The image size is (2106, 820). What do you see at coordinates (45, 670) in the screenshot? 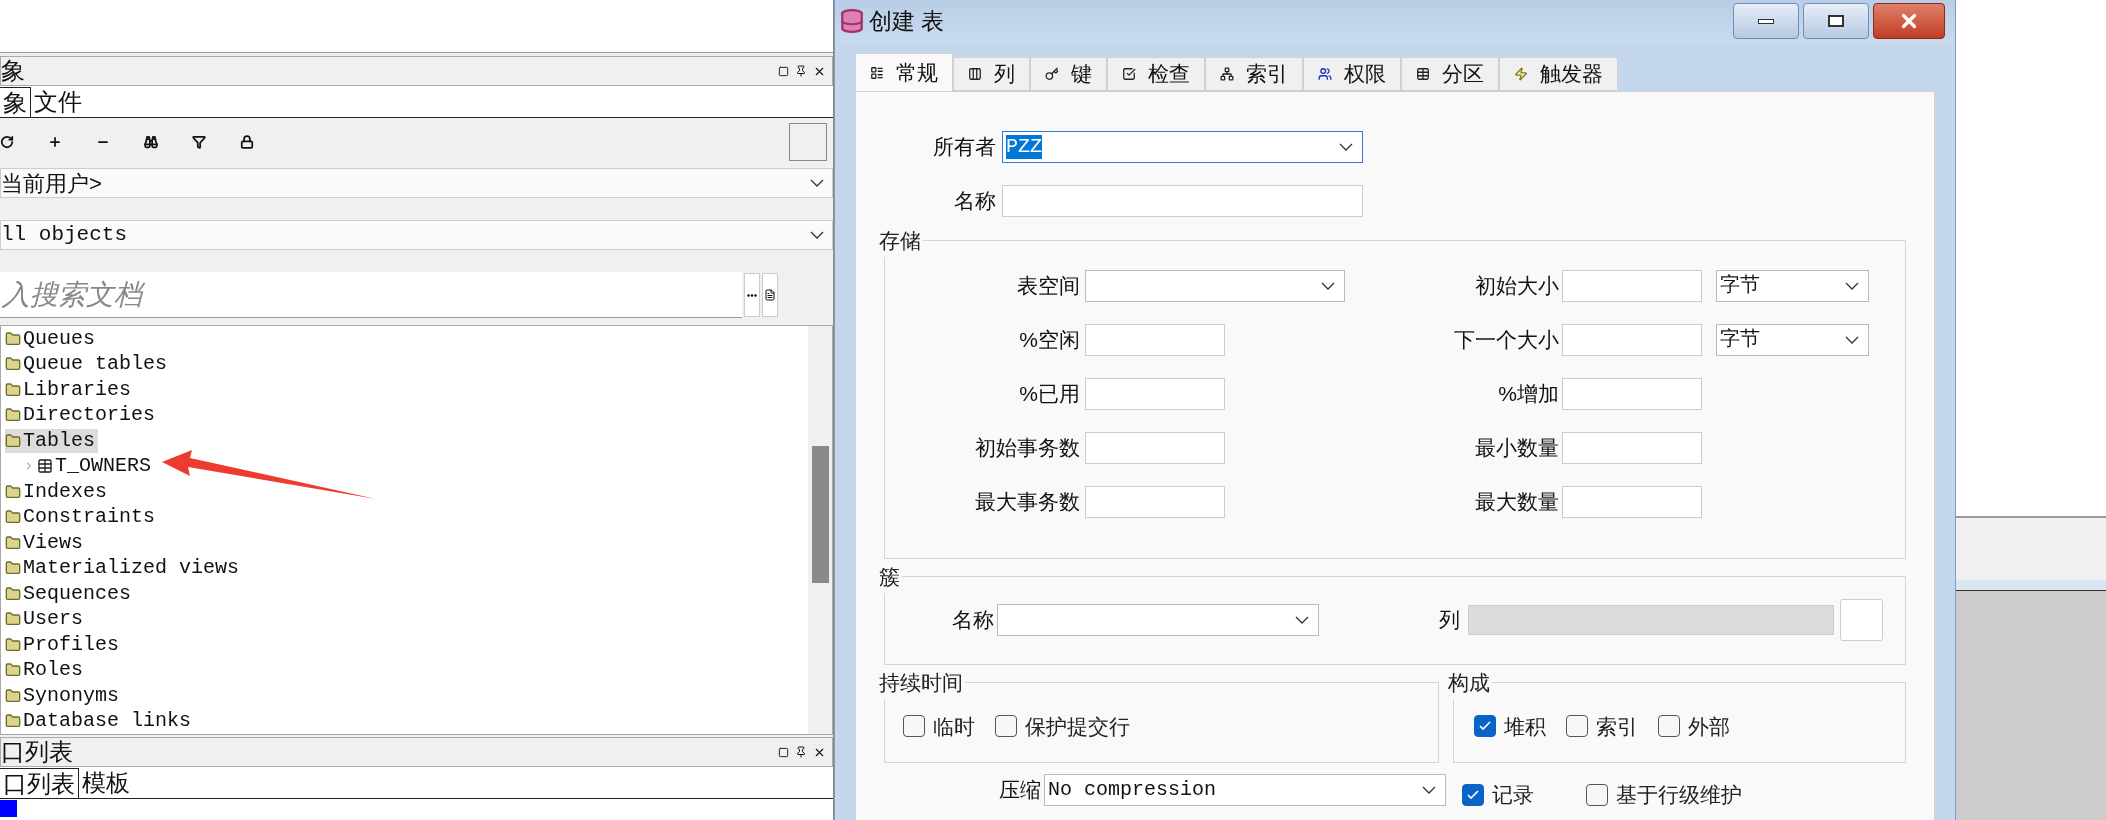
I see `tree-item: Roles` at bounding box center [45, 670].